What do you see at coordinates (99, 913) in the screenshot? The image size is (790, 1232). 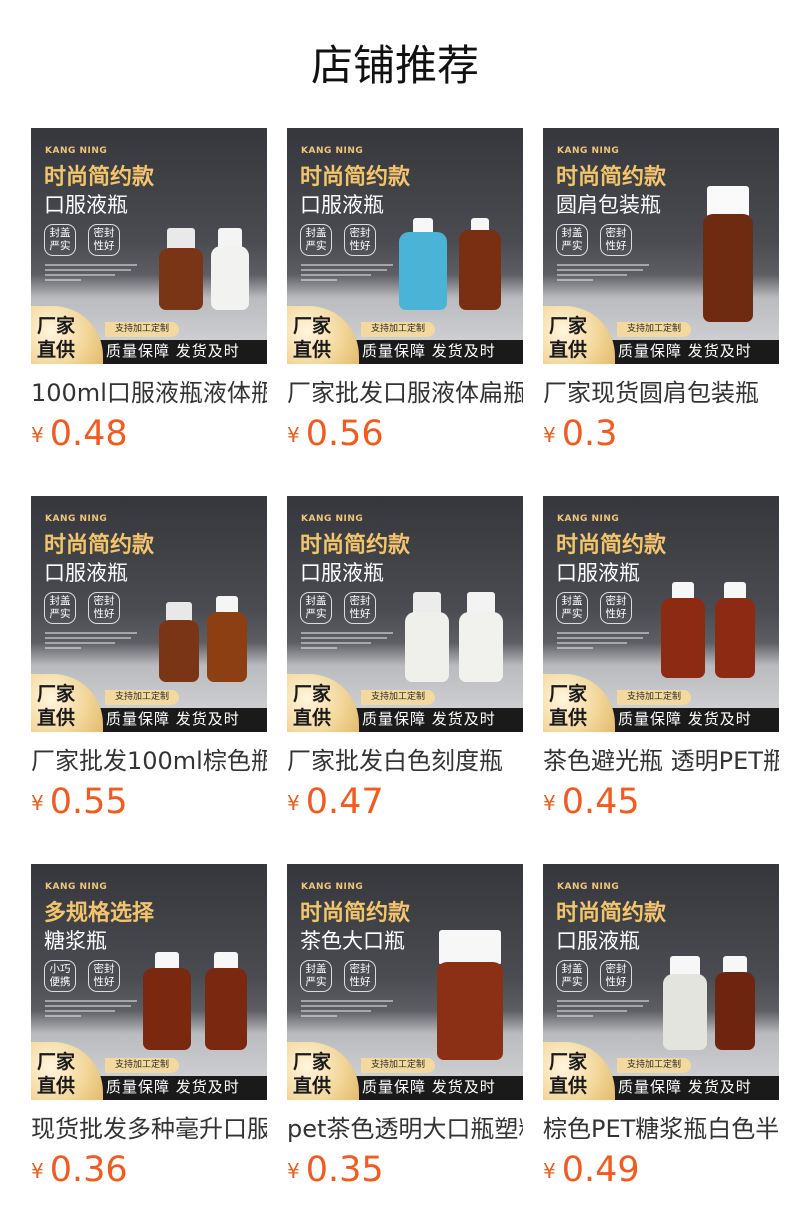 I see `image-headline: 多规格选择` at bounding box center [99, 913].